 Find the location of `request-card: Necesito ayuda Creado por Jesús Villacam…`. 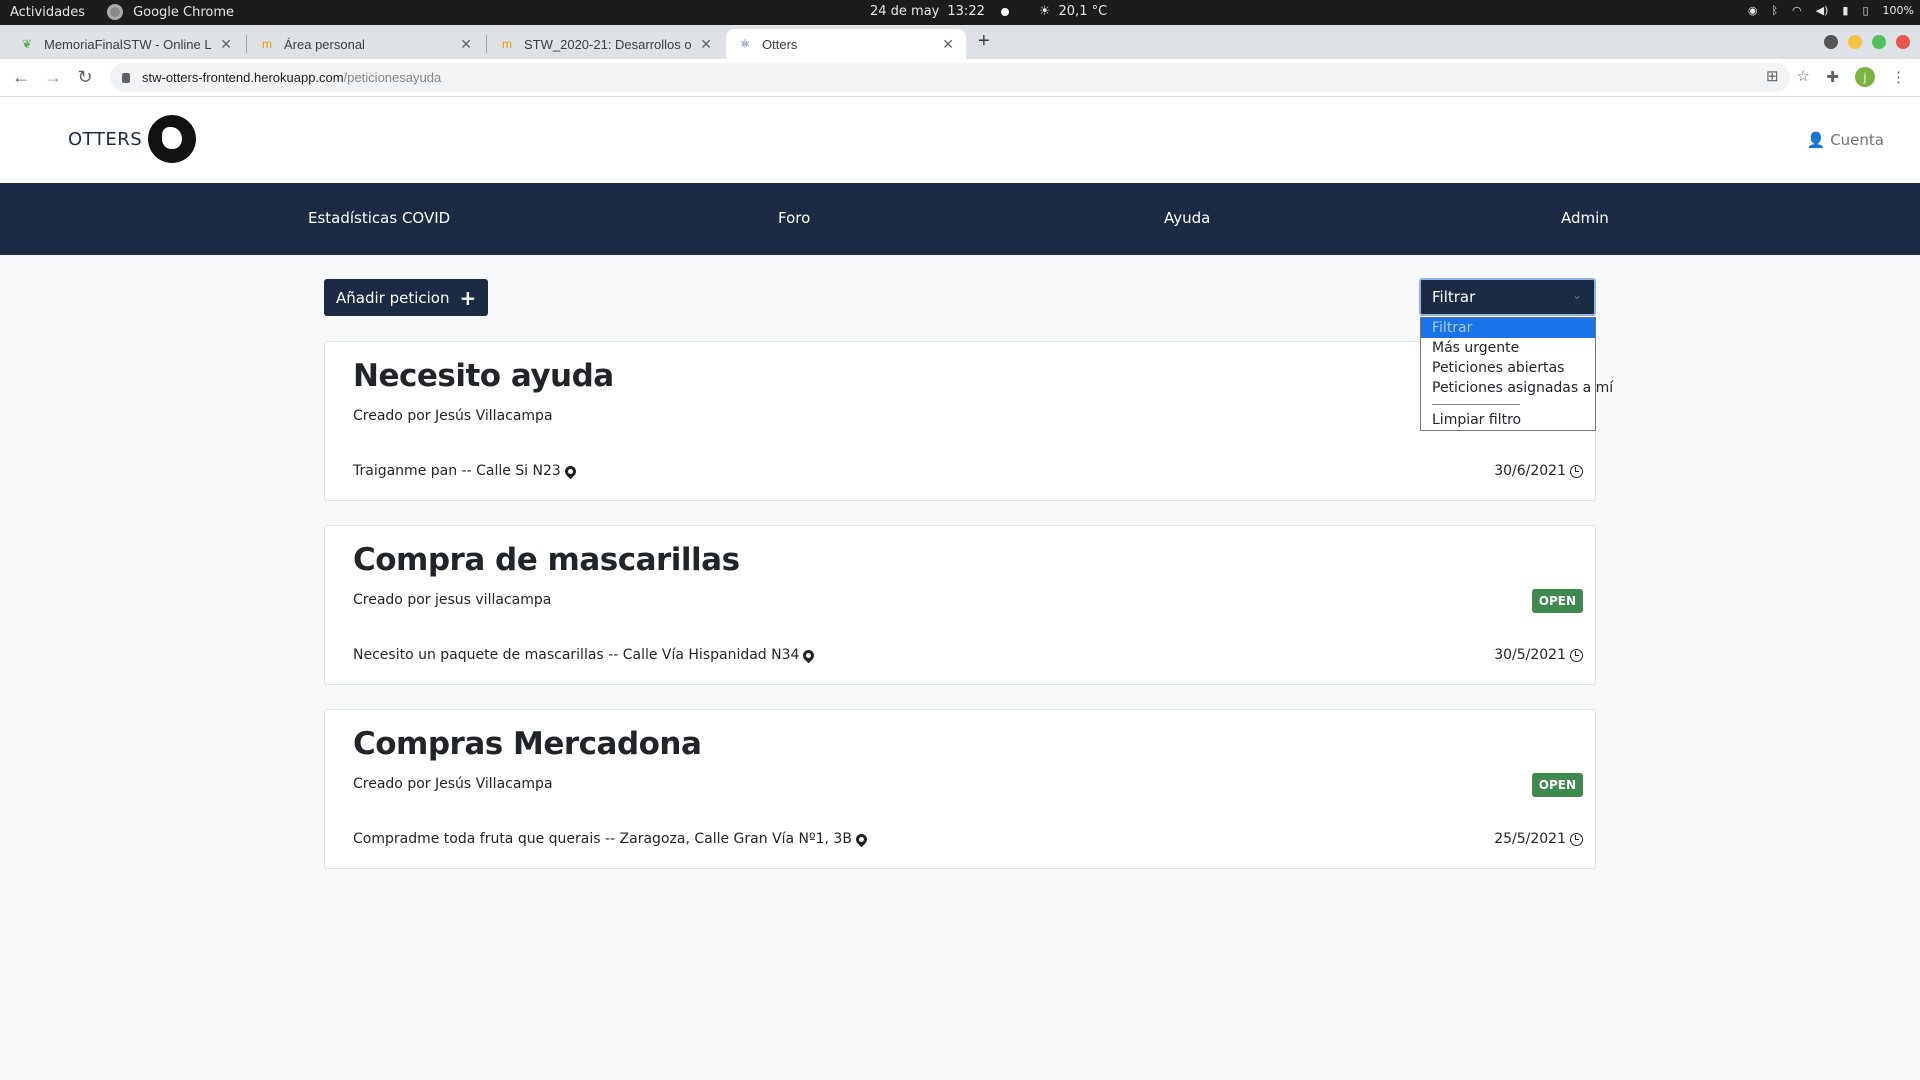

request-card: Necesito ayuda Creado por Jesús Villacam… is located at coordinates (960, 421).